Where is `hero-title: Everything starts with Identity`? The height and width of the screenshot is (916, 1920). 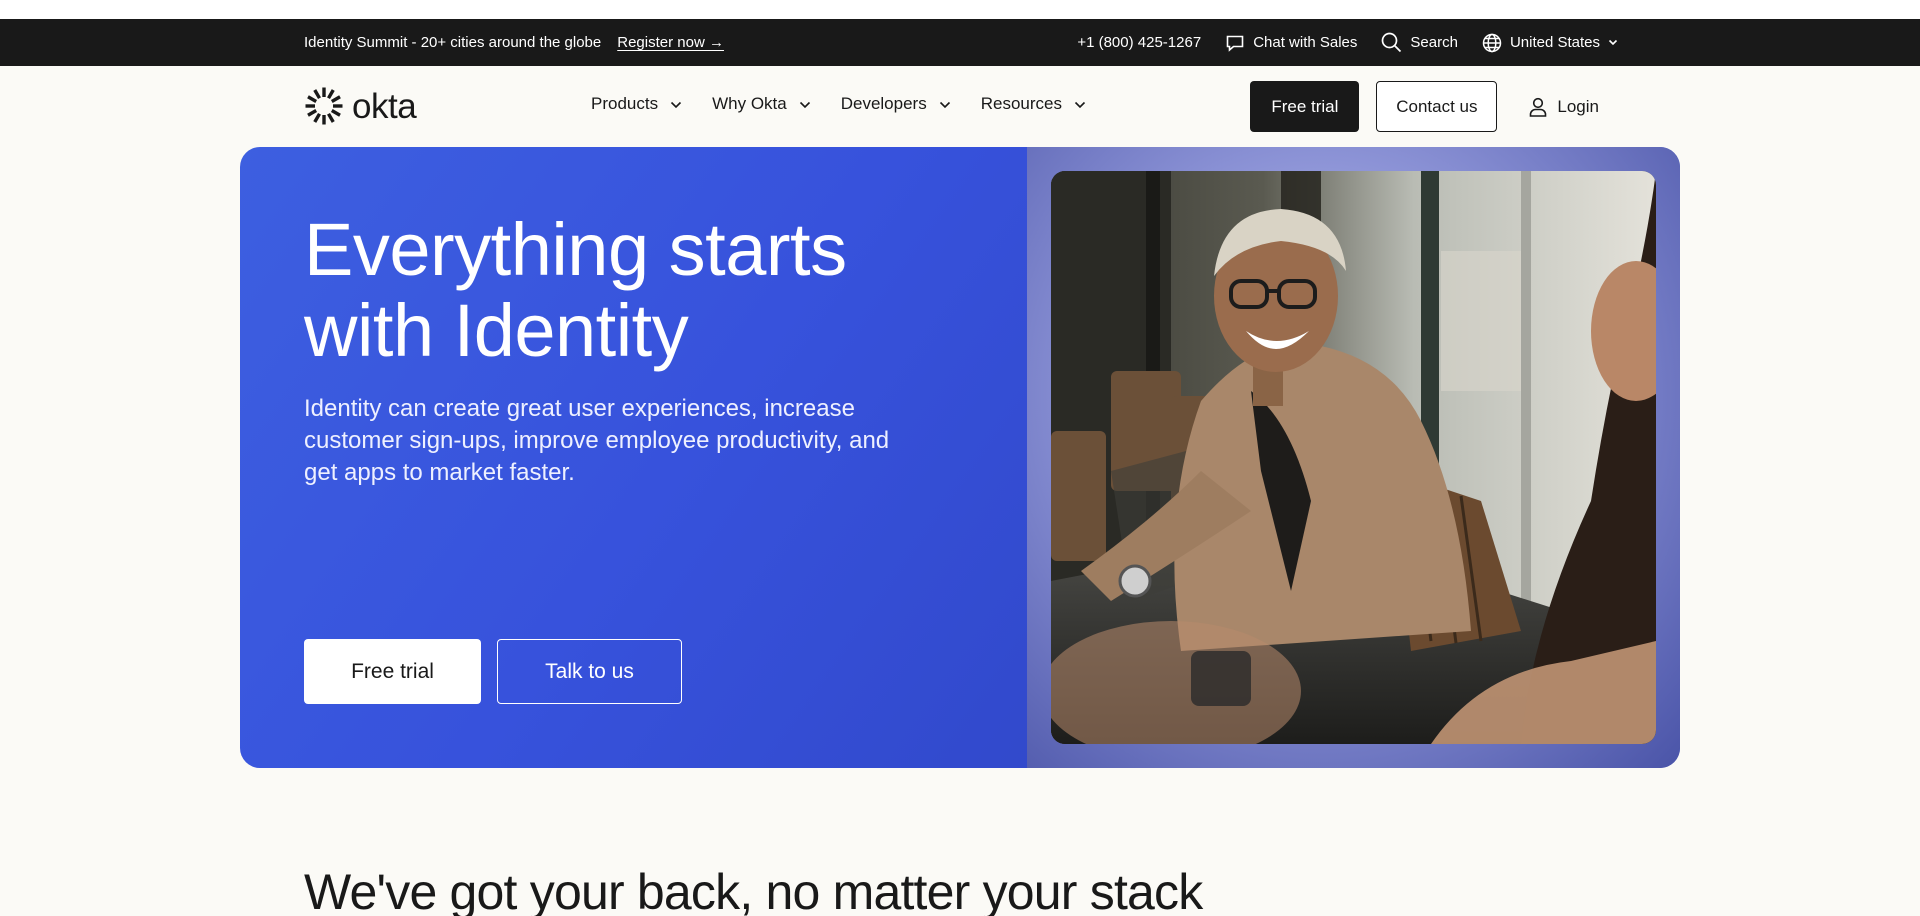
hero-title: Everything starts with Identity is located at coordinates (575, 290).